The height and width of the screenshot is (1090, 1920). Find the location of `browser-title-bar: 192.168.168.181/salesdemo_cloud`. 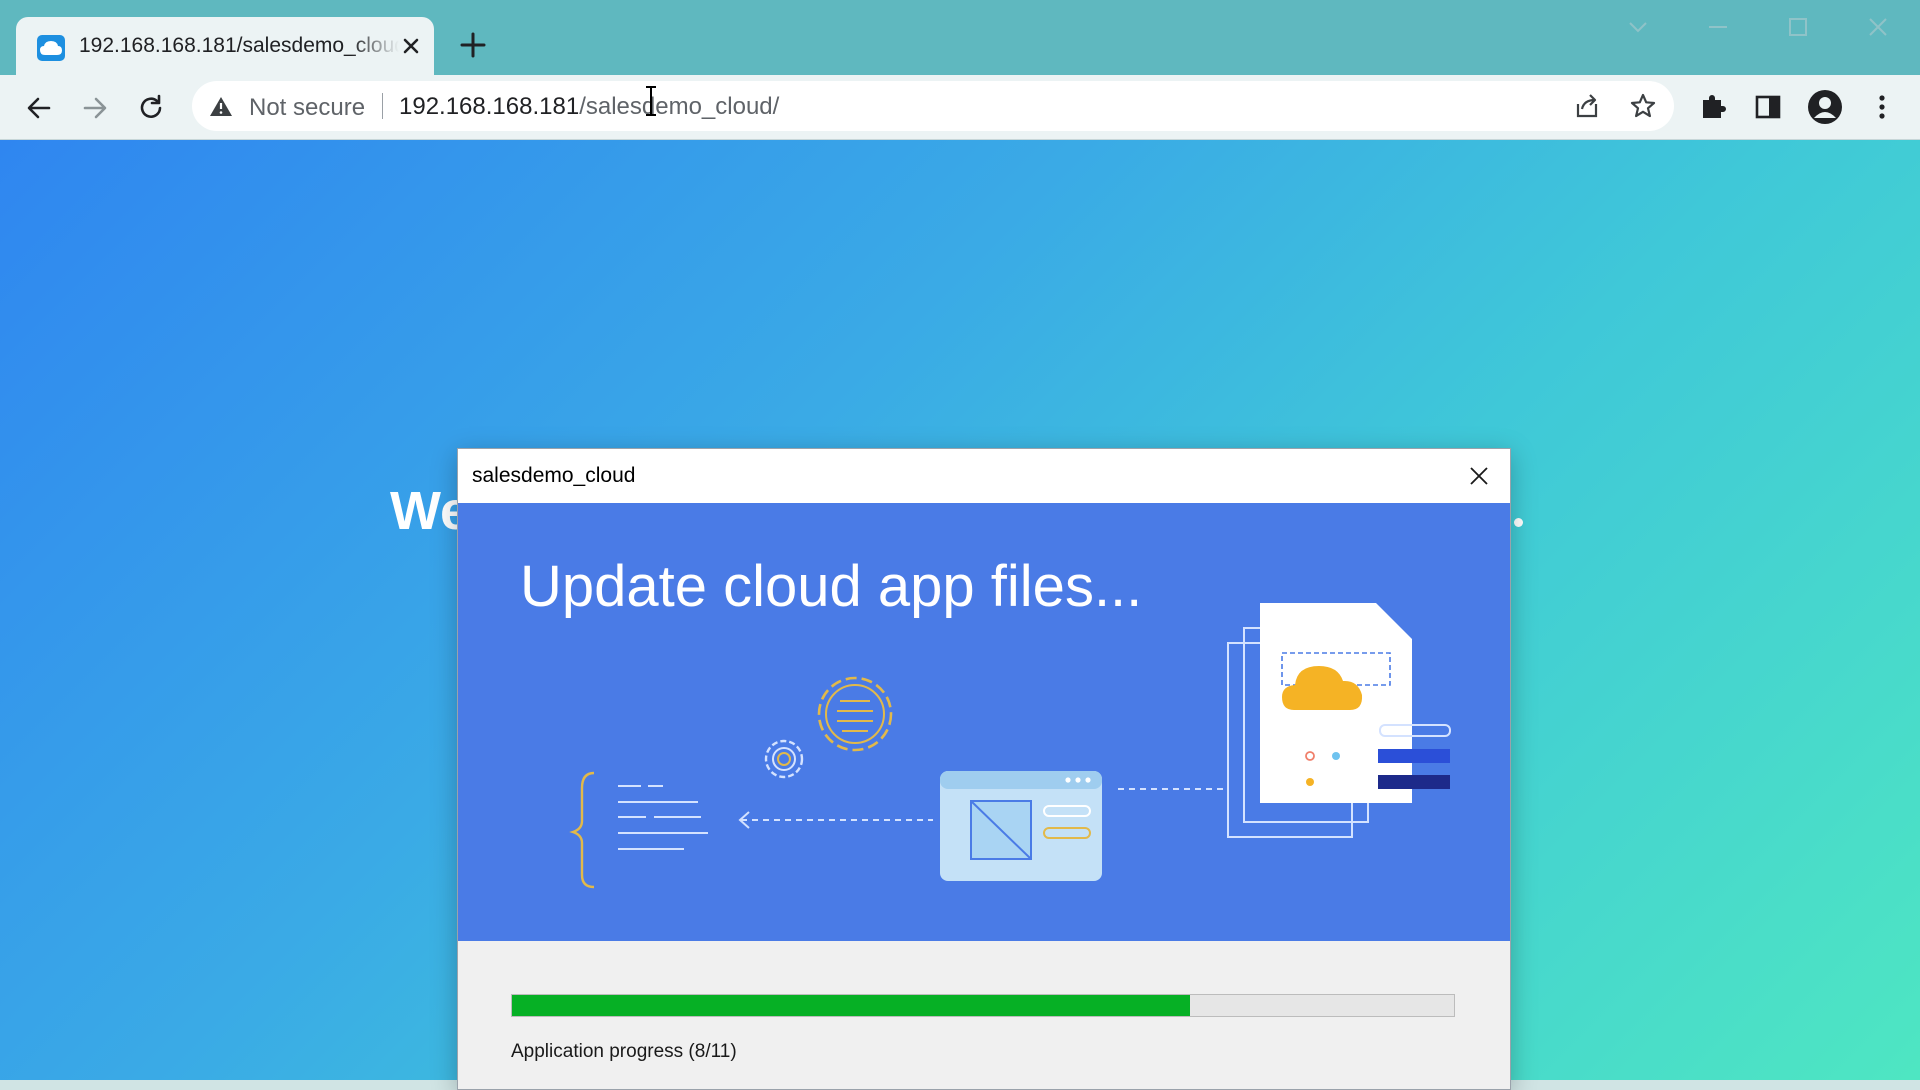

browser-title-bar: 192.168.168.181/salesdemo_cloud is located at coordinates (960, 37).